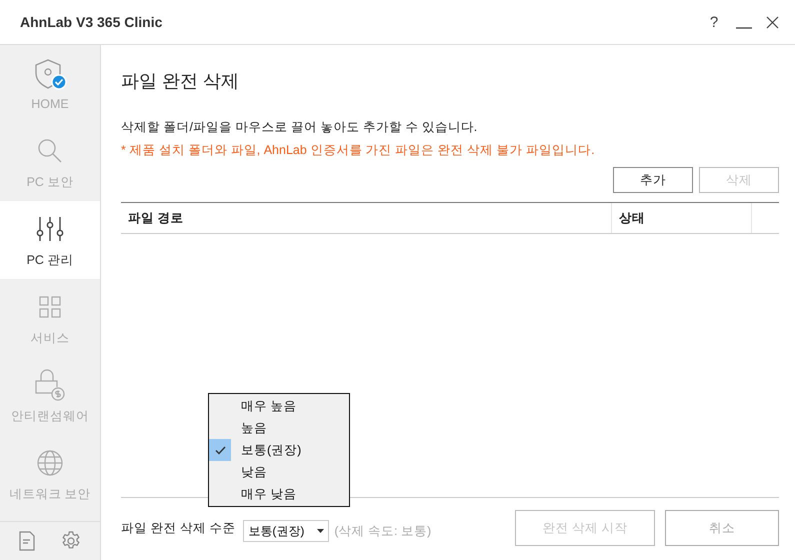  I want to click on description-text: 삭제할 폴더/파일을 마우스로 끌어 놓아도 추가할 수 있습니다., so click(299, 127).